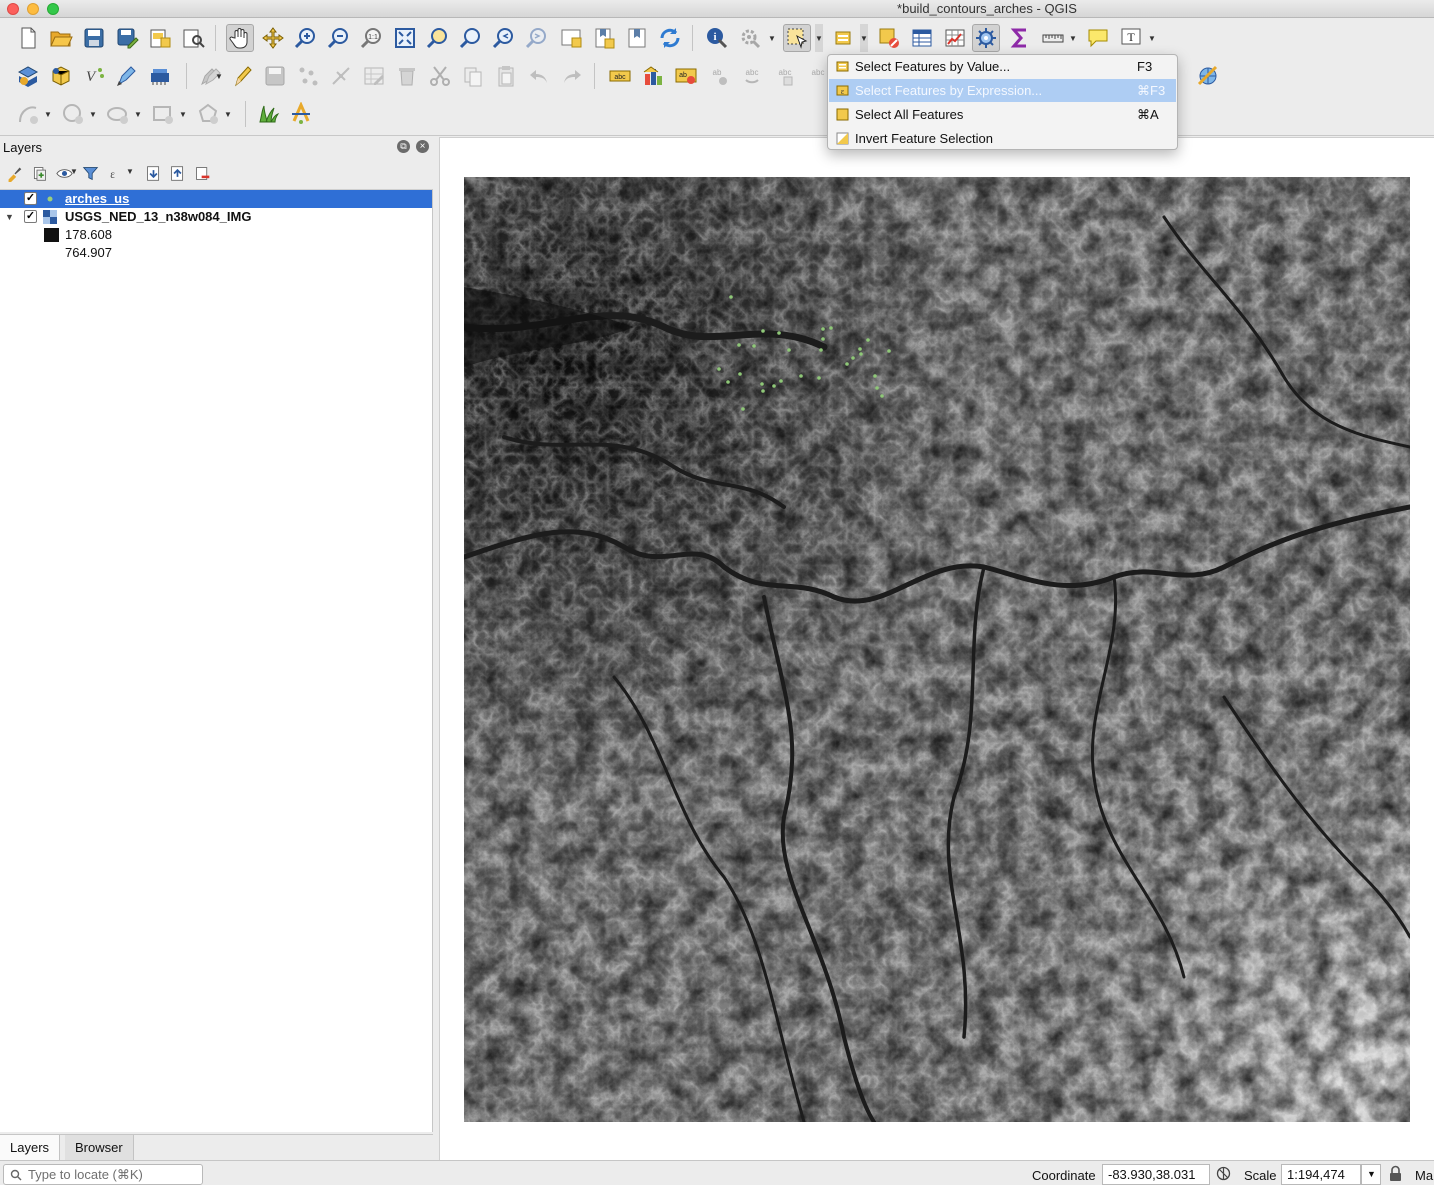 This screenshot has width=1434, height=1185. Describe the element at coordinates (719, 76) in the screenshot. I see `show-hide-labels-icon: ab` at that location.